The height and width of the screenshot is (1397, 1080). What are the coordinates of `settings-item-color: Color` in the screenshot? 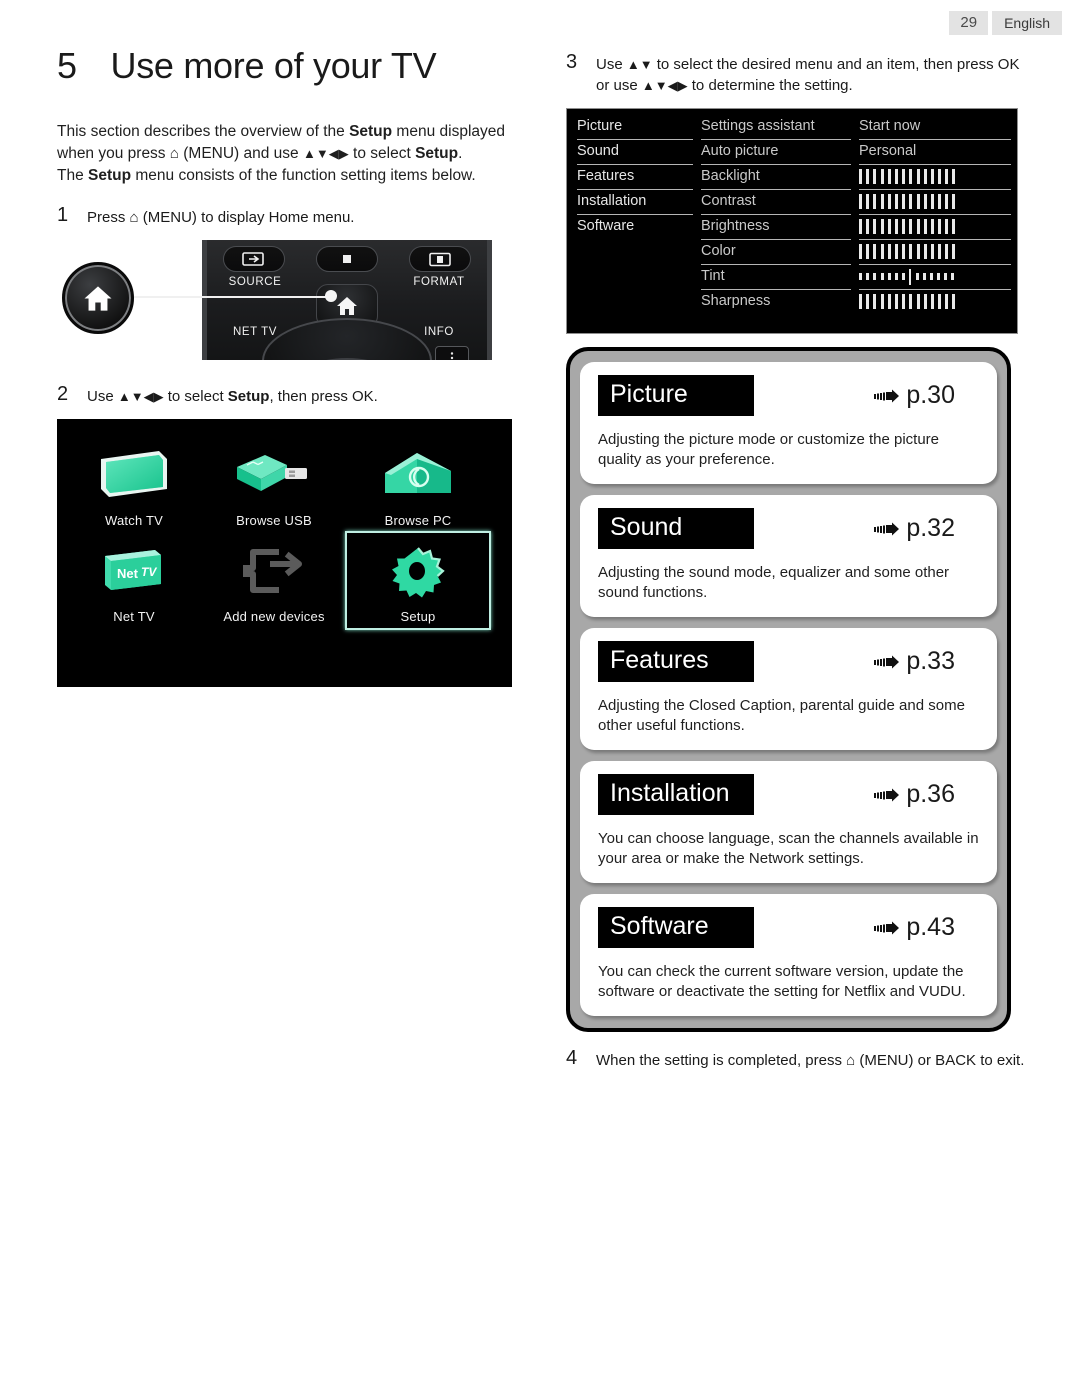 It's located at (776, 252).